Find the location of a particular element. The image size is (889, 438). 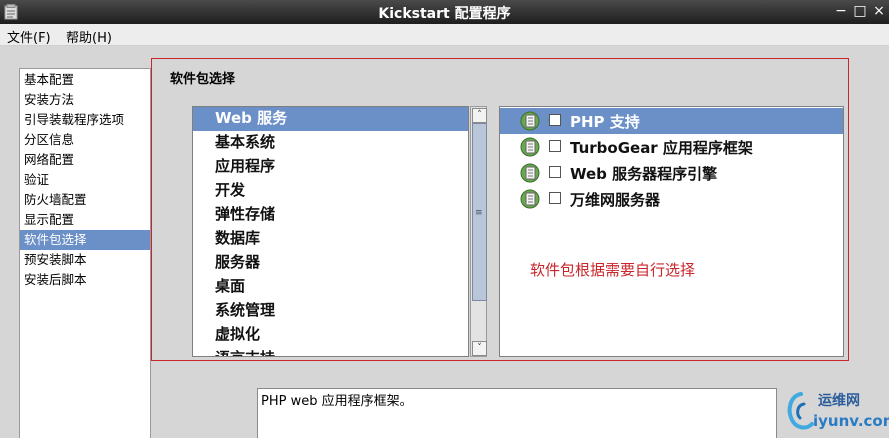

group-item-system-management: 系统管理 is located at coordinates (330, 311).